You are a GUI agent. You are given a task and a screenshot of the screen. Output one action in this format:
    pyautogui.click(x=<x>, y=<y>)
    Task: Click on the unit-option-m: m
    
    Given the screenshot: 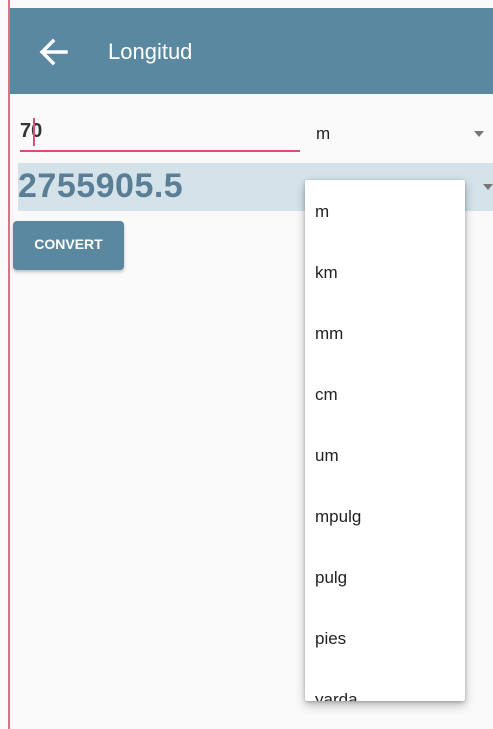 What is the action you would take?
    pyautogui.click(x=385, y=211)
    